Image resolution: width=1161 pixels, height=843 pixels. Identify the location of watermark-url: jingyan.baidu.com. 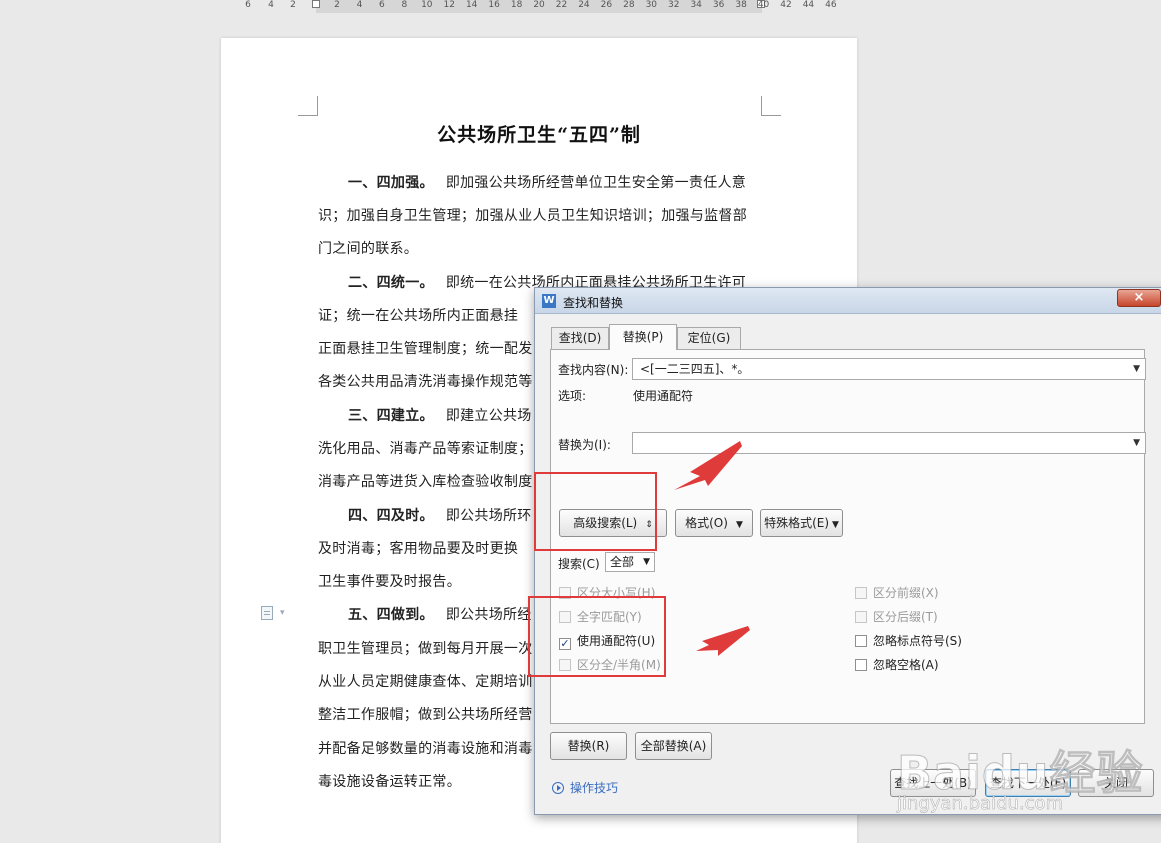
(980, 804).